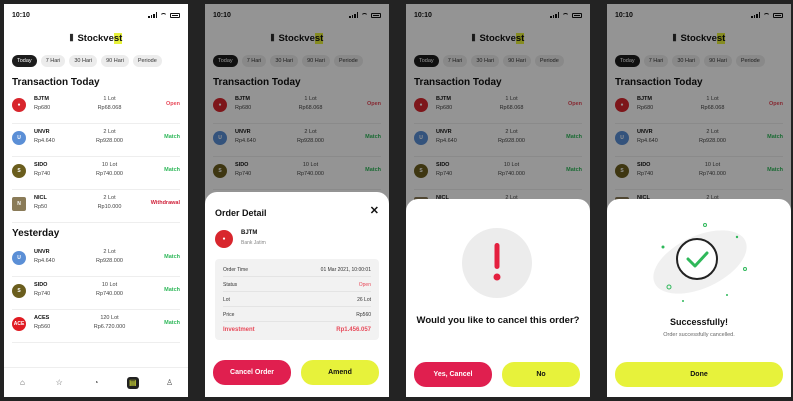 Image resolution: width=793 pixels, height=401 pixels. What do you see at coordinates (700, 262) in the screenshot?
I see `success-check-icon` at bounding box center [700, 262].